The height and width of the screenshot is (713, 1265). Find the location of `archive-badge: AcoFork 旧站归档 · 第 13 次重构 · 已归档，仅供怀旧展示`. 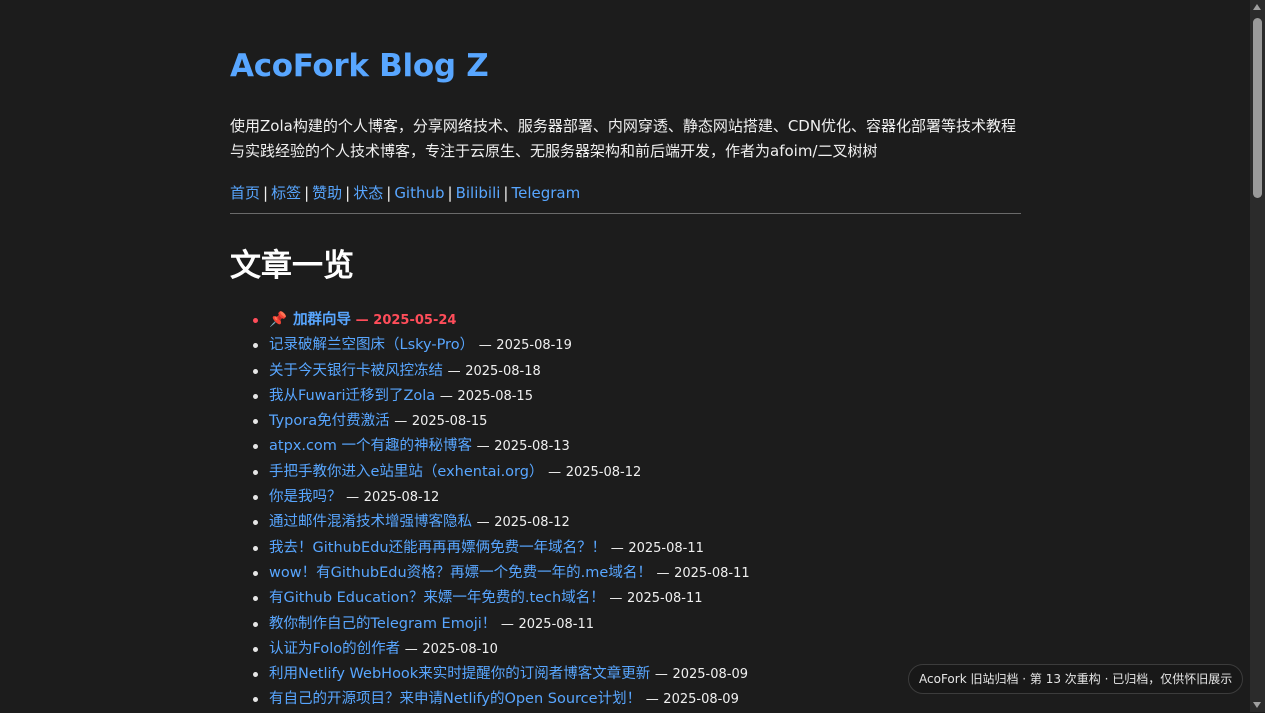

archive-badge: AcoFork 旧站归档 · 第 13 次重构 · 已归档，仅供怀旧展示 is located at coordinates (1076, 679).